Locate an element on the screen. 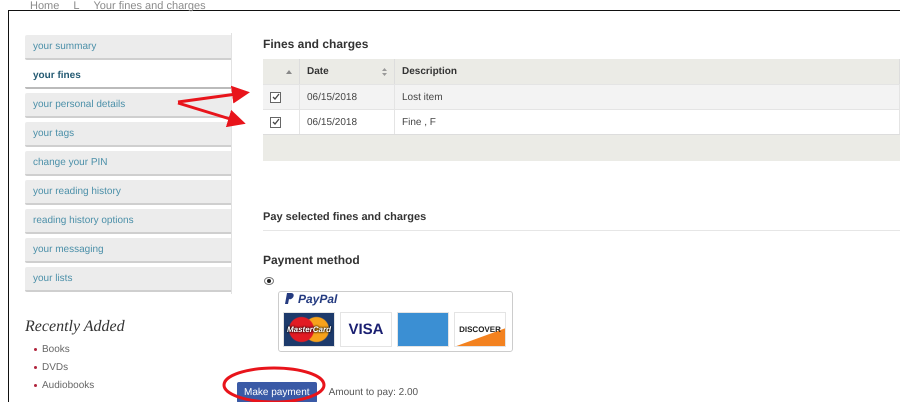 This screenshot has width=900, height=402. paypal-logo-icon is located at coordinates (290, 299).